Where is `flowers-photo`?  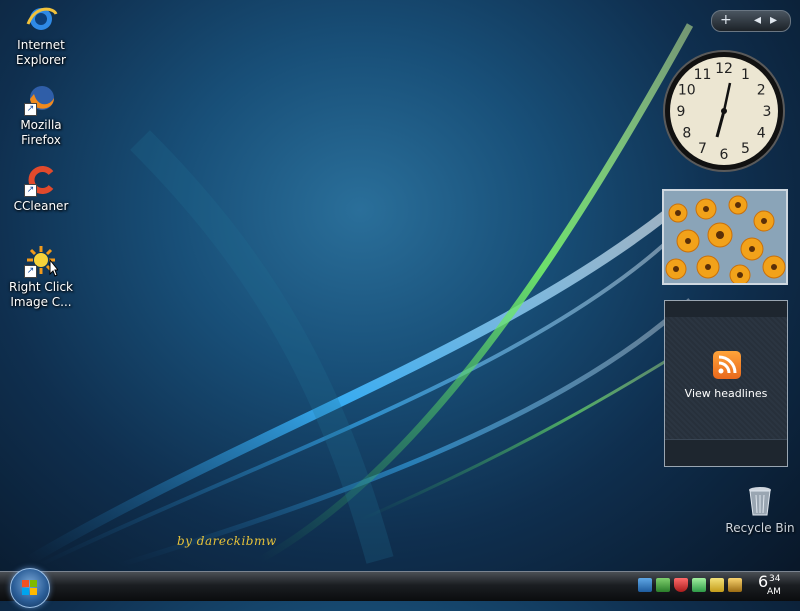
flowers-photo is located at coordinates (725, 237).